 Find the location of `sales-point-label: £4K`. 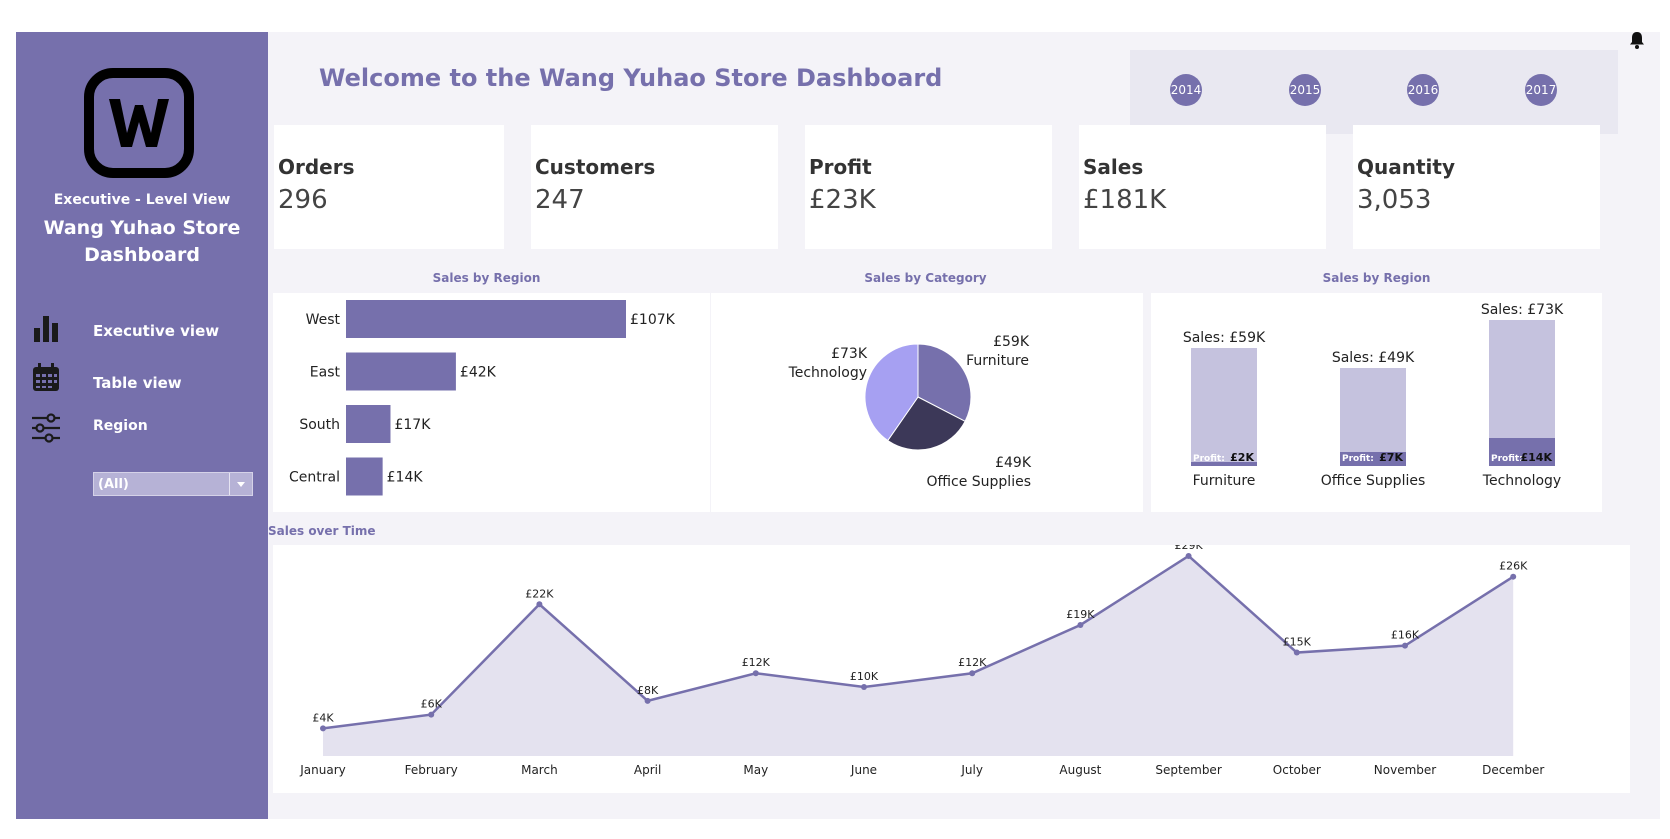

sales-point-label: £4K is located at coordinates (323, 717).